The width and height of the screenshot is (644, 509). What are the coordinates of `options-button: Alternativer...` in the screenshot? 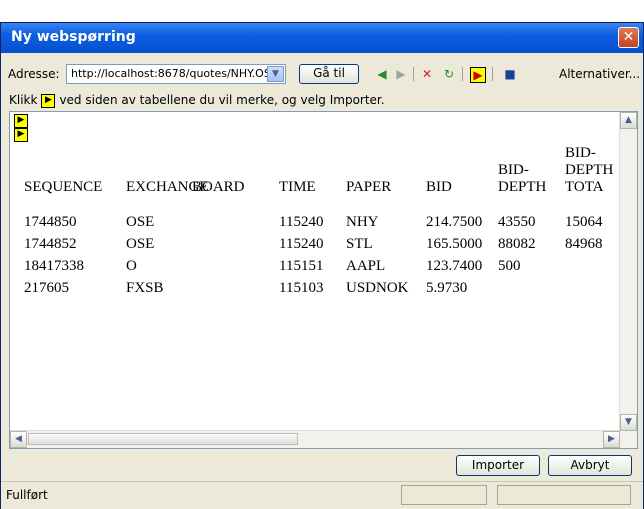 It's located at (599, 74).